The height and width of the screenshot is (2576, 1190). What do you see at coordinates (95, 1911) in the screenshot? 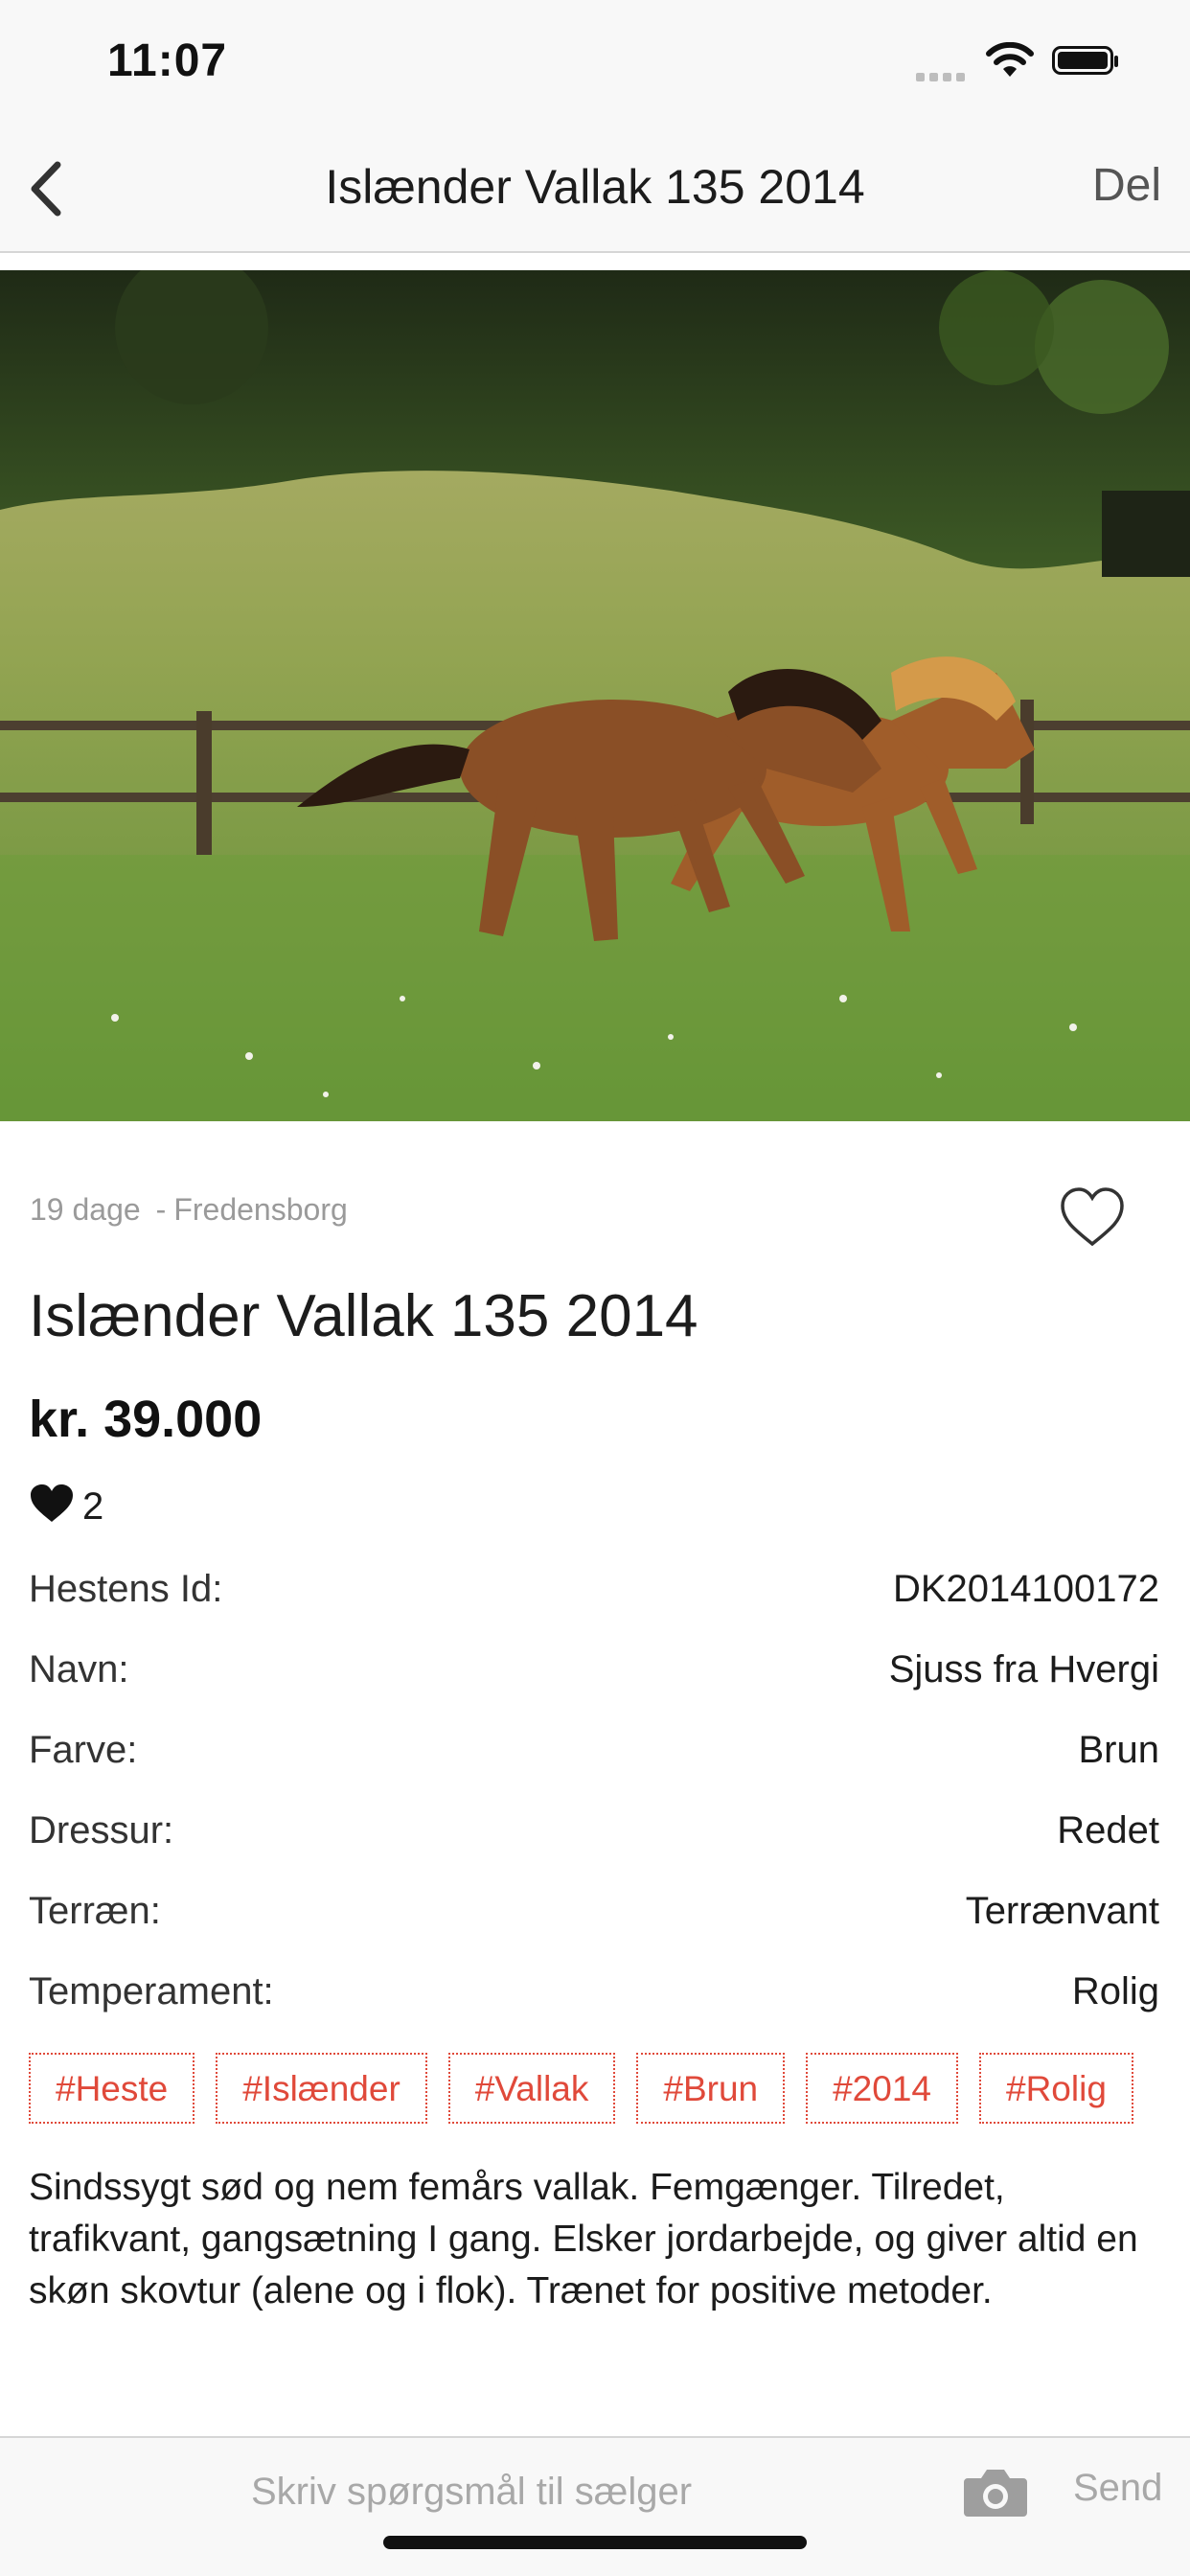
I see `spec-label: Terræn:` at bounding box center [95, 1911].